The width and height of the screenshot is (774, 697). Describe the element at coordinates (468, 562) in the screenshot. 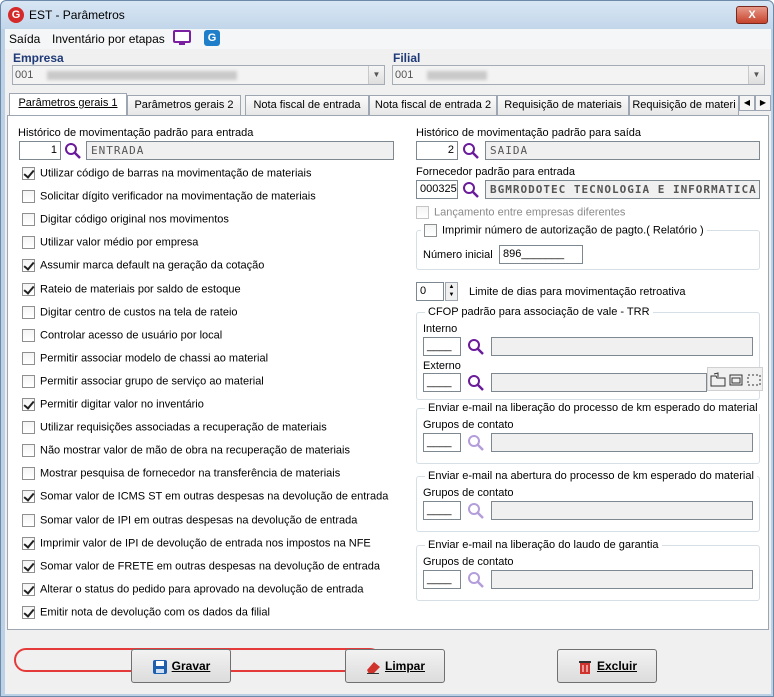

I see `grupos-contato-label: Grupos de contato` at that location.